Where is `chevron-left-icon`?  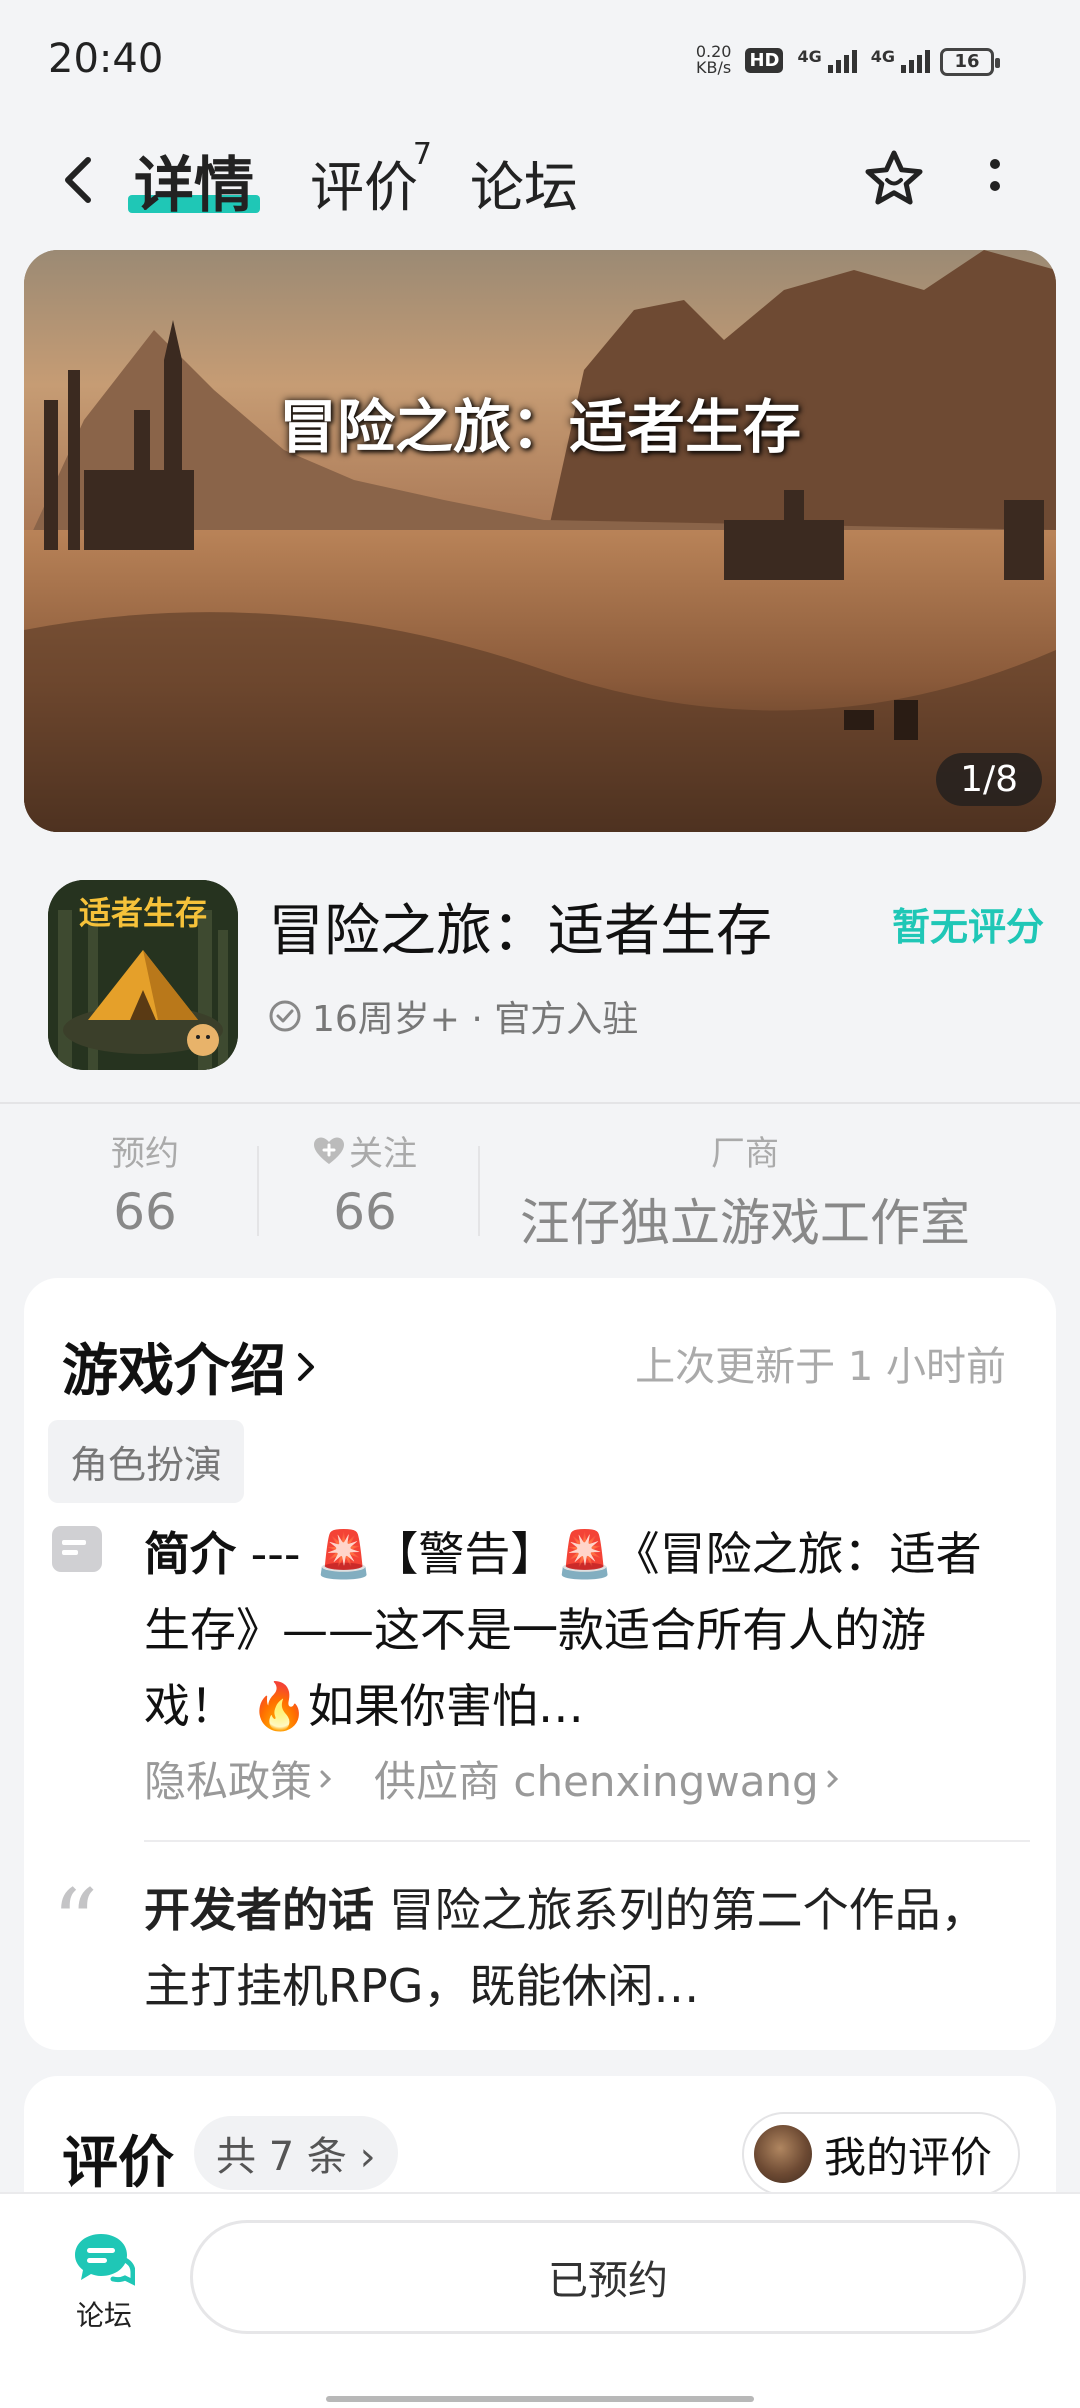
chevron-left-icon is located at coordinates (78, 180).